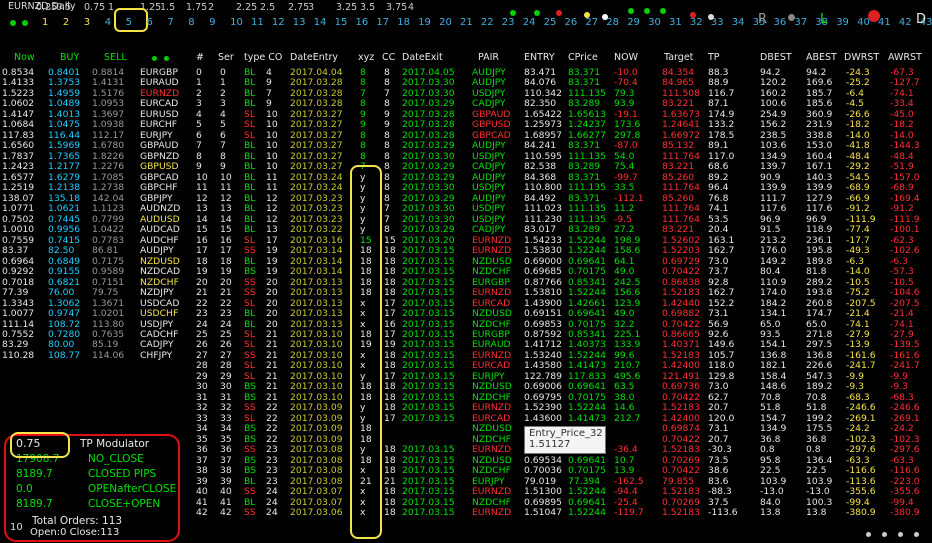 The width and height of the screenshot is (932, 543). I want to click on abest-value: 13.8, so click(816, 513).